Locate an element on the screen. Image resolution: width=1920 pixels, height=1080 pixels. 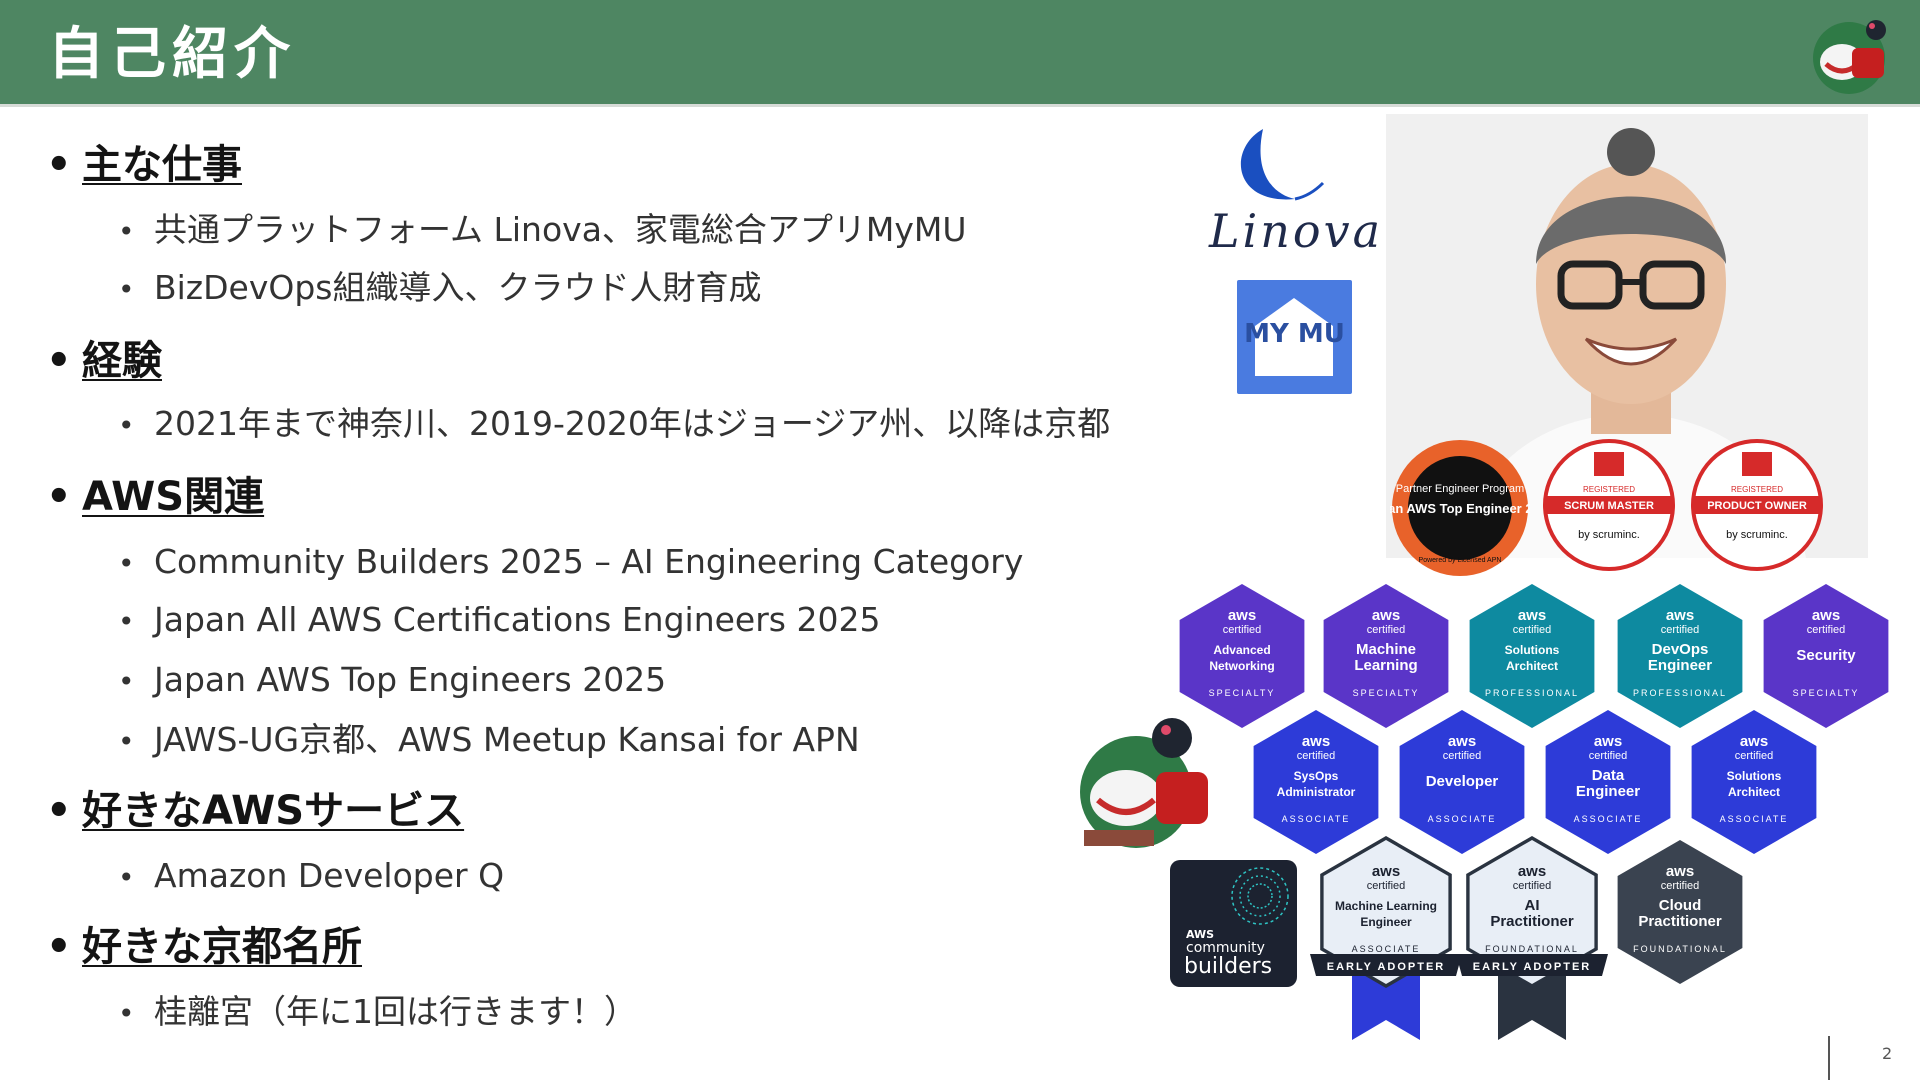
aws-cert-badge: awscertified DataEngineer ASSOCIATE is located at coordinates (1608, 782).